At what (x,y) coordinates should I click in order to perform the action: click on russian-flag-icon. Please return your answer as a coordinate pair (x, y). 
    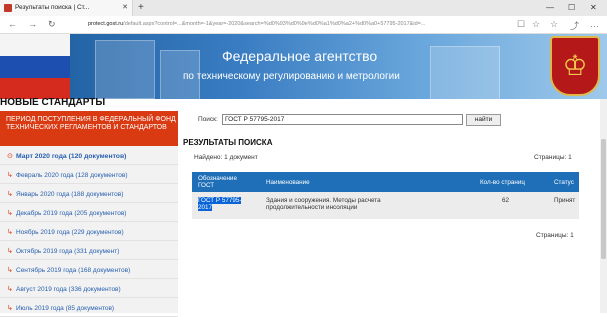
    Looking at the image, I should click on (35, 66).